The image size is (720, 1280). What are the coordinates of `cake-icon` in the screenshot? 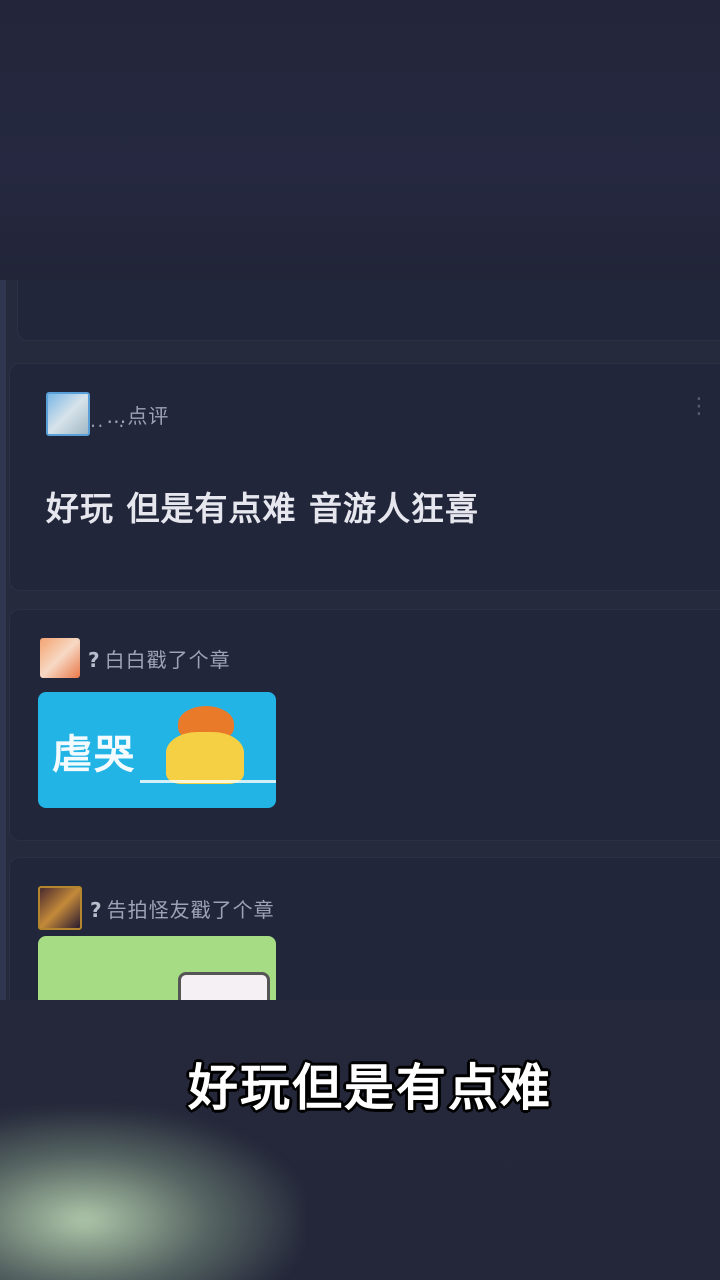 It's located at (224, 986).